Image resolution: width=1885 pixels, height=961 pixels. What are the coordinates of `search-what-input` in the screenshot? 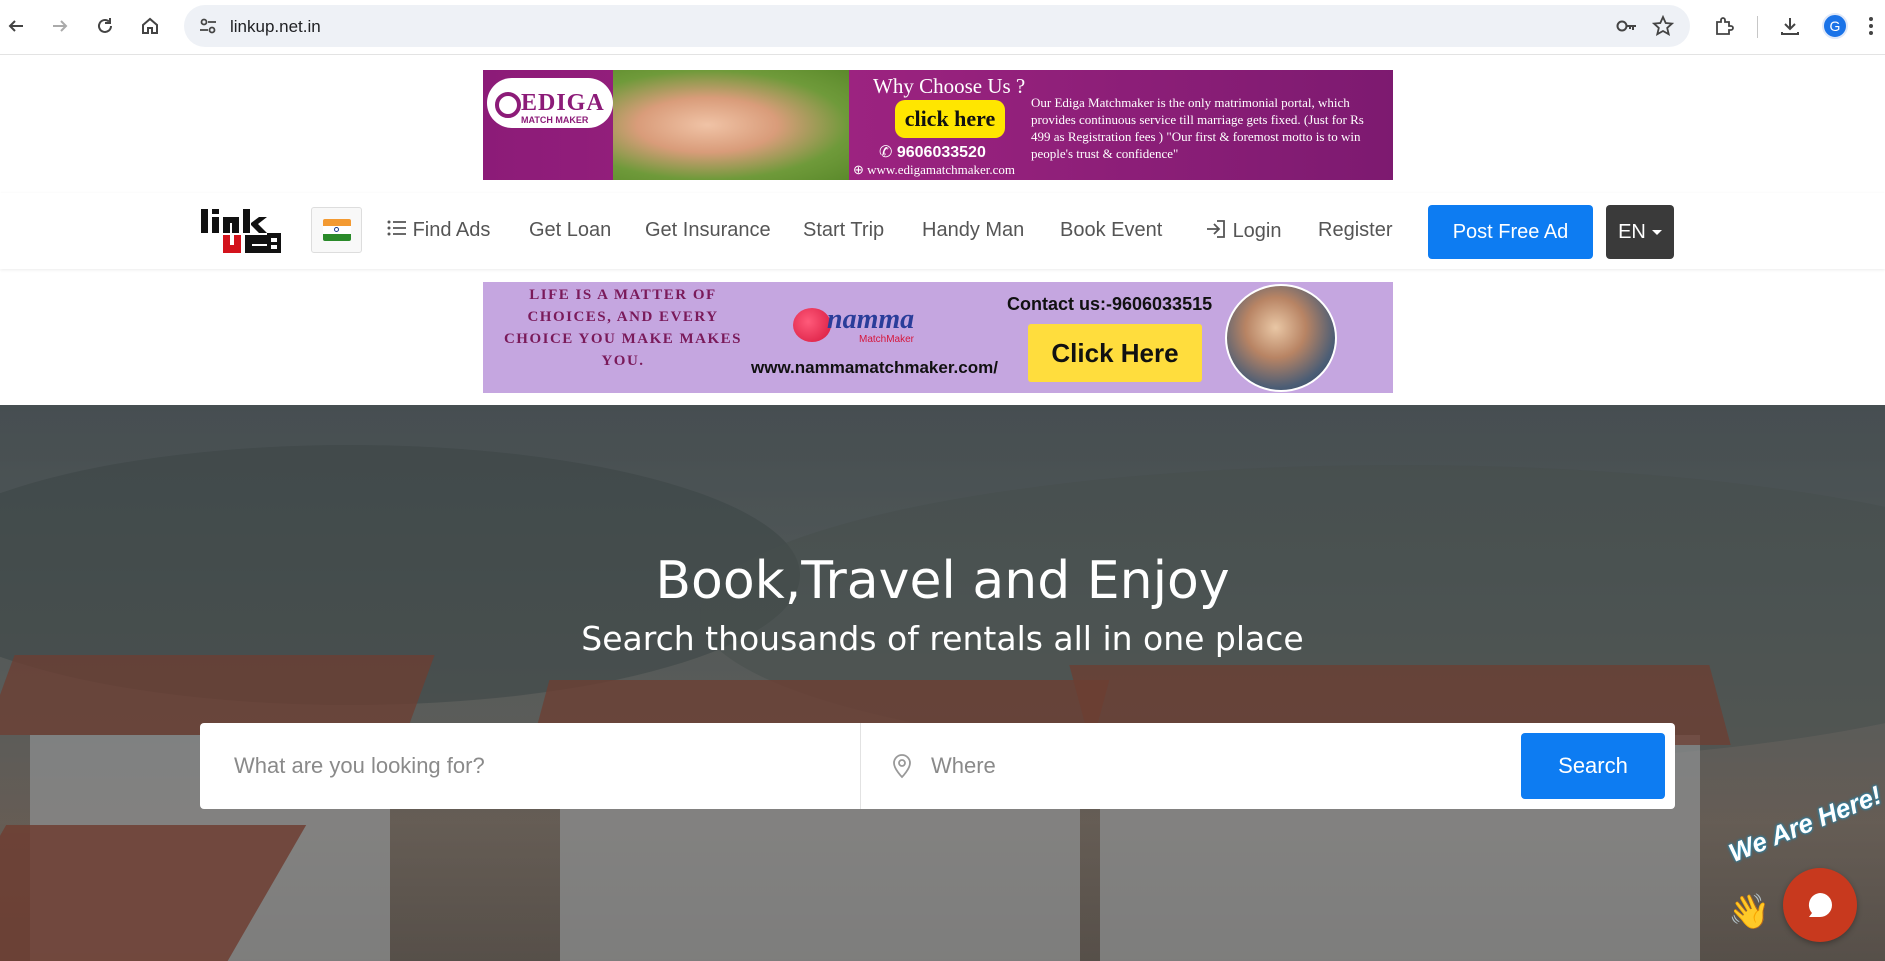 It's located at (530, 766).